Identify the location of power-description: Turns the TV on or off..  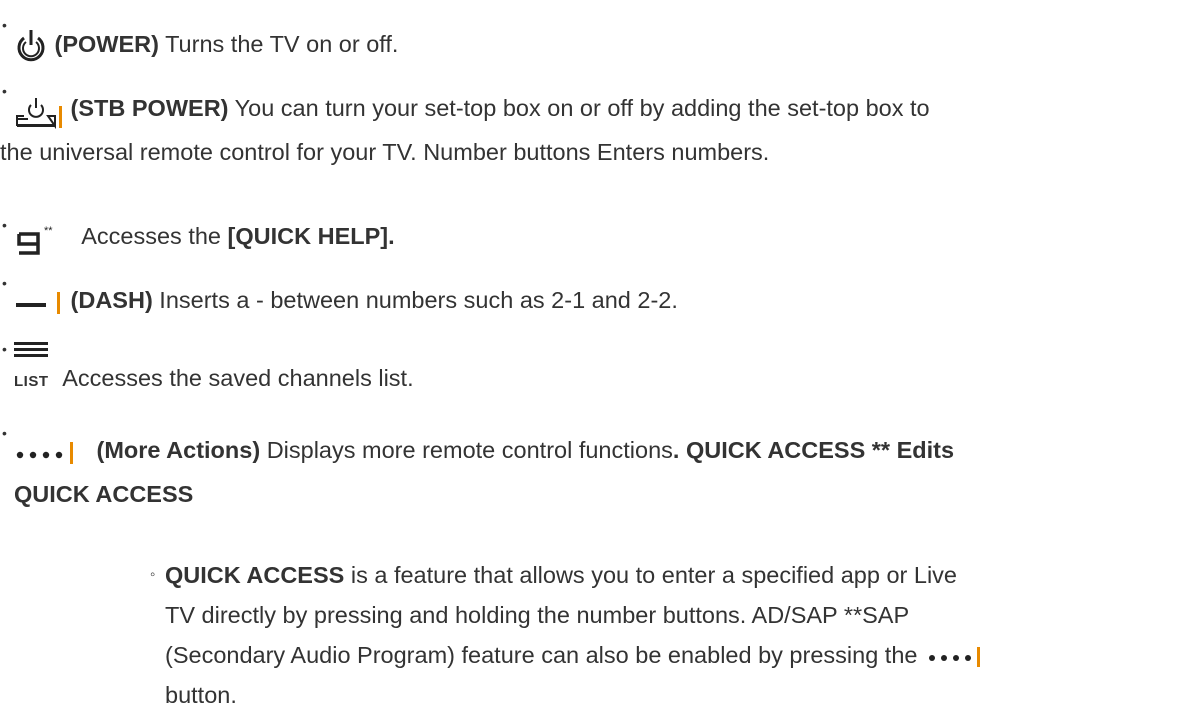
(278, 44).